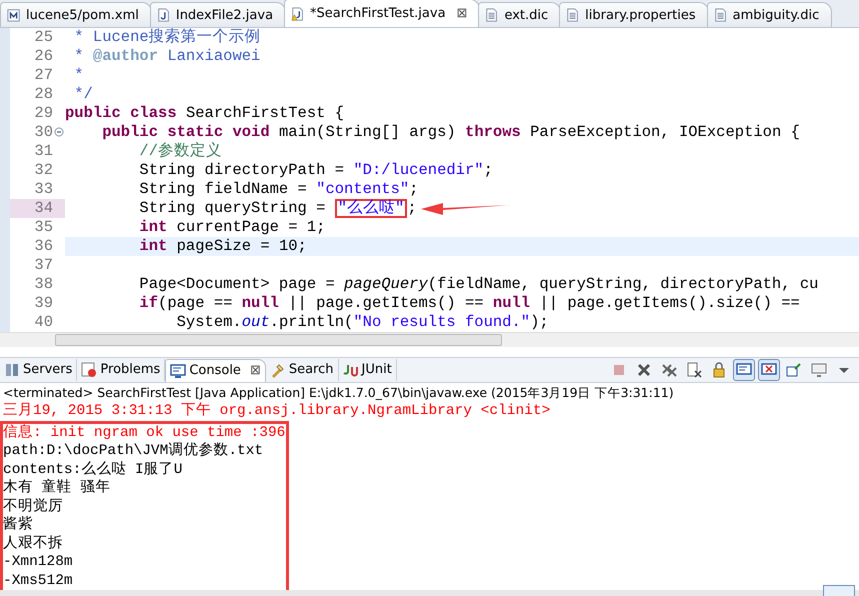 The width and height of the screenshot is (859, 596). Describe the element at coordinates (43, 303) in the screenshot. I see `line-number: 39` at that location.